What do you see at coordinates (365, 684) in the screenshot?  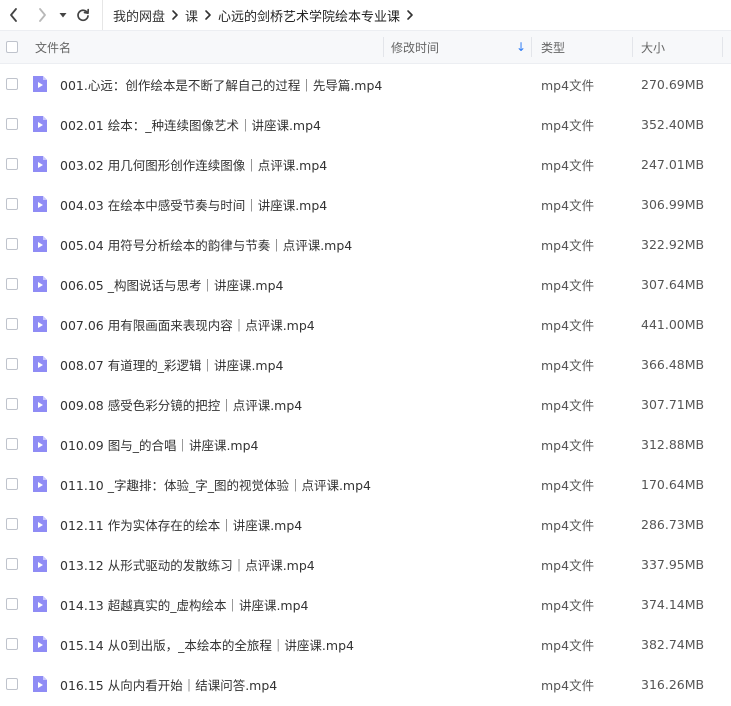 I see `table-row: 016.15 从向内看开始｜结课问答.mp4 mp4文件 316.26MB` at bounding box center [365, 684].